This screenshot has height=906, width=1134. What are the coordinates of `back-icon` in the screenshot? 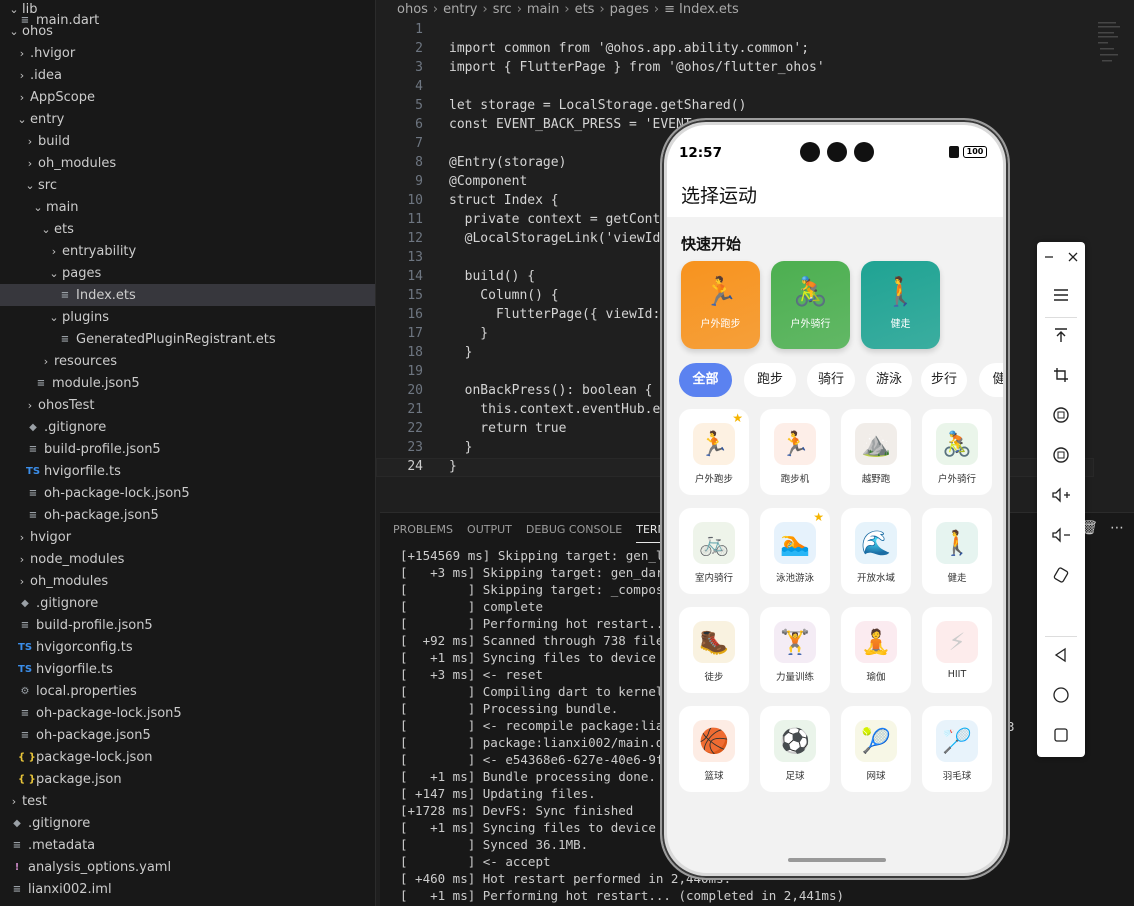 It's located at (1061, 655).